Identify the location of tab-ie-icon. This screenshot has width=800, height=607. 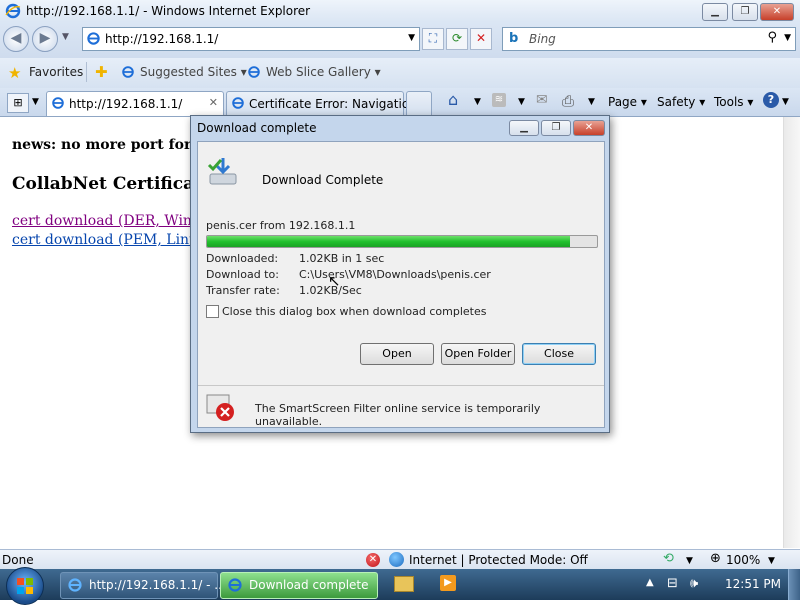
(238, 104).